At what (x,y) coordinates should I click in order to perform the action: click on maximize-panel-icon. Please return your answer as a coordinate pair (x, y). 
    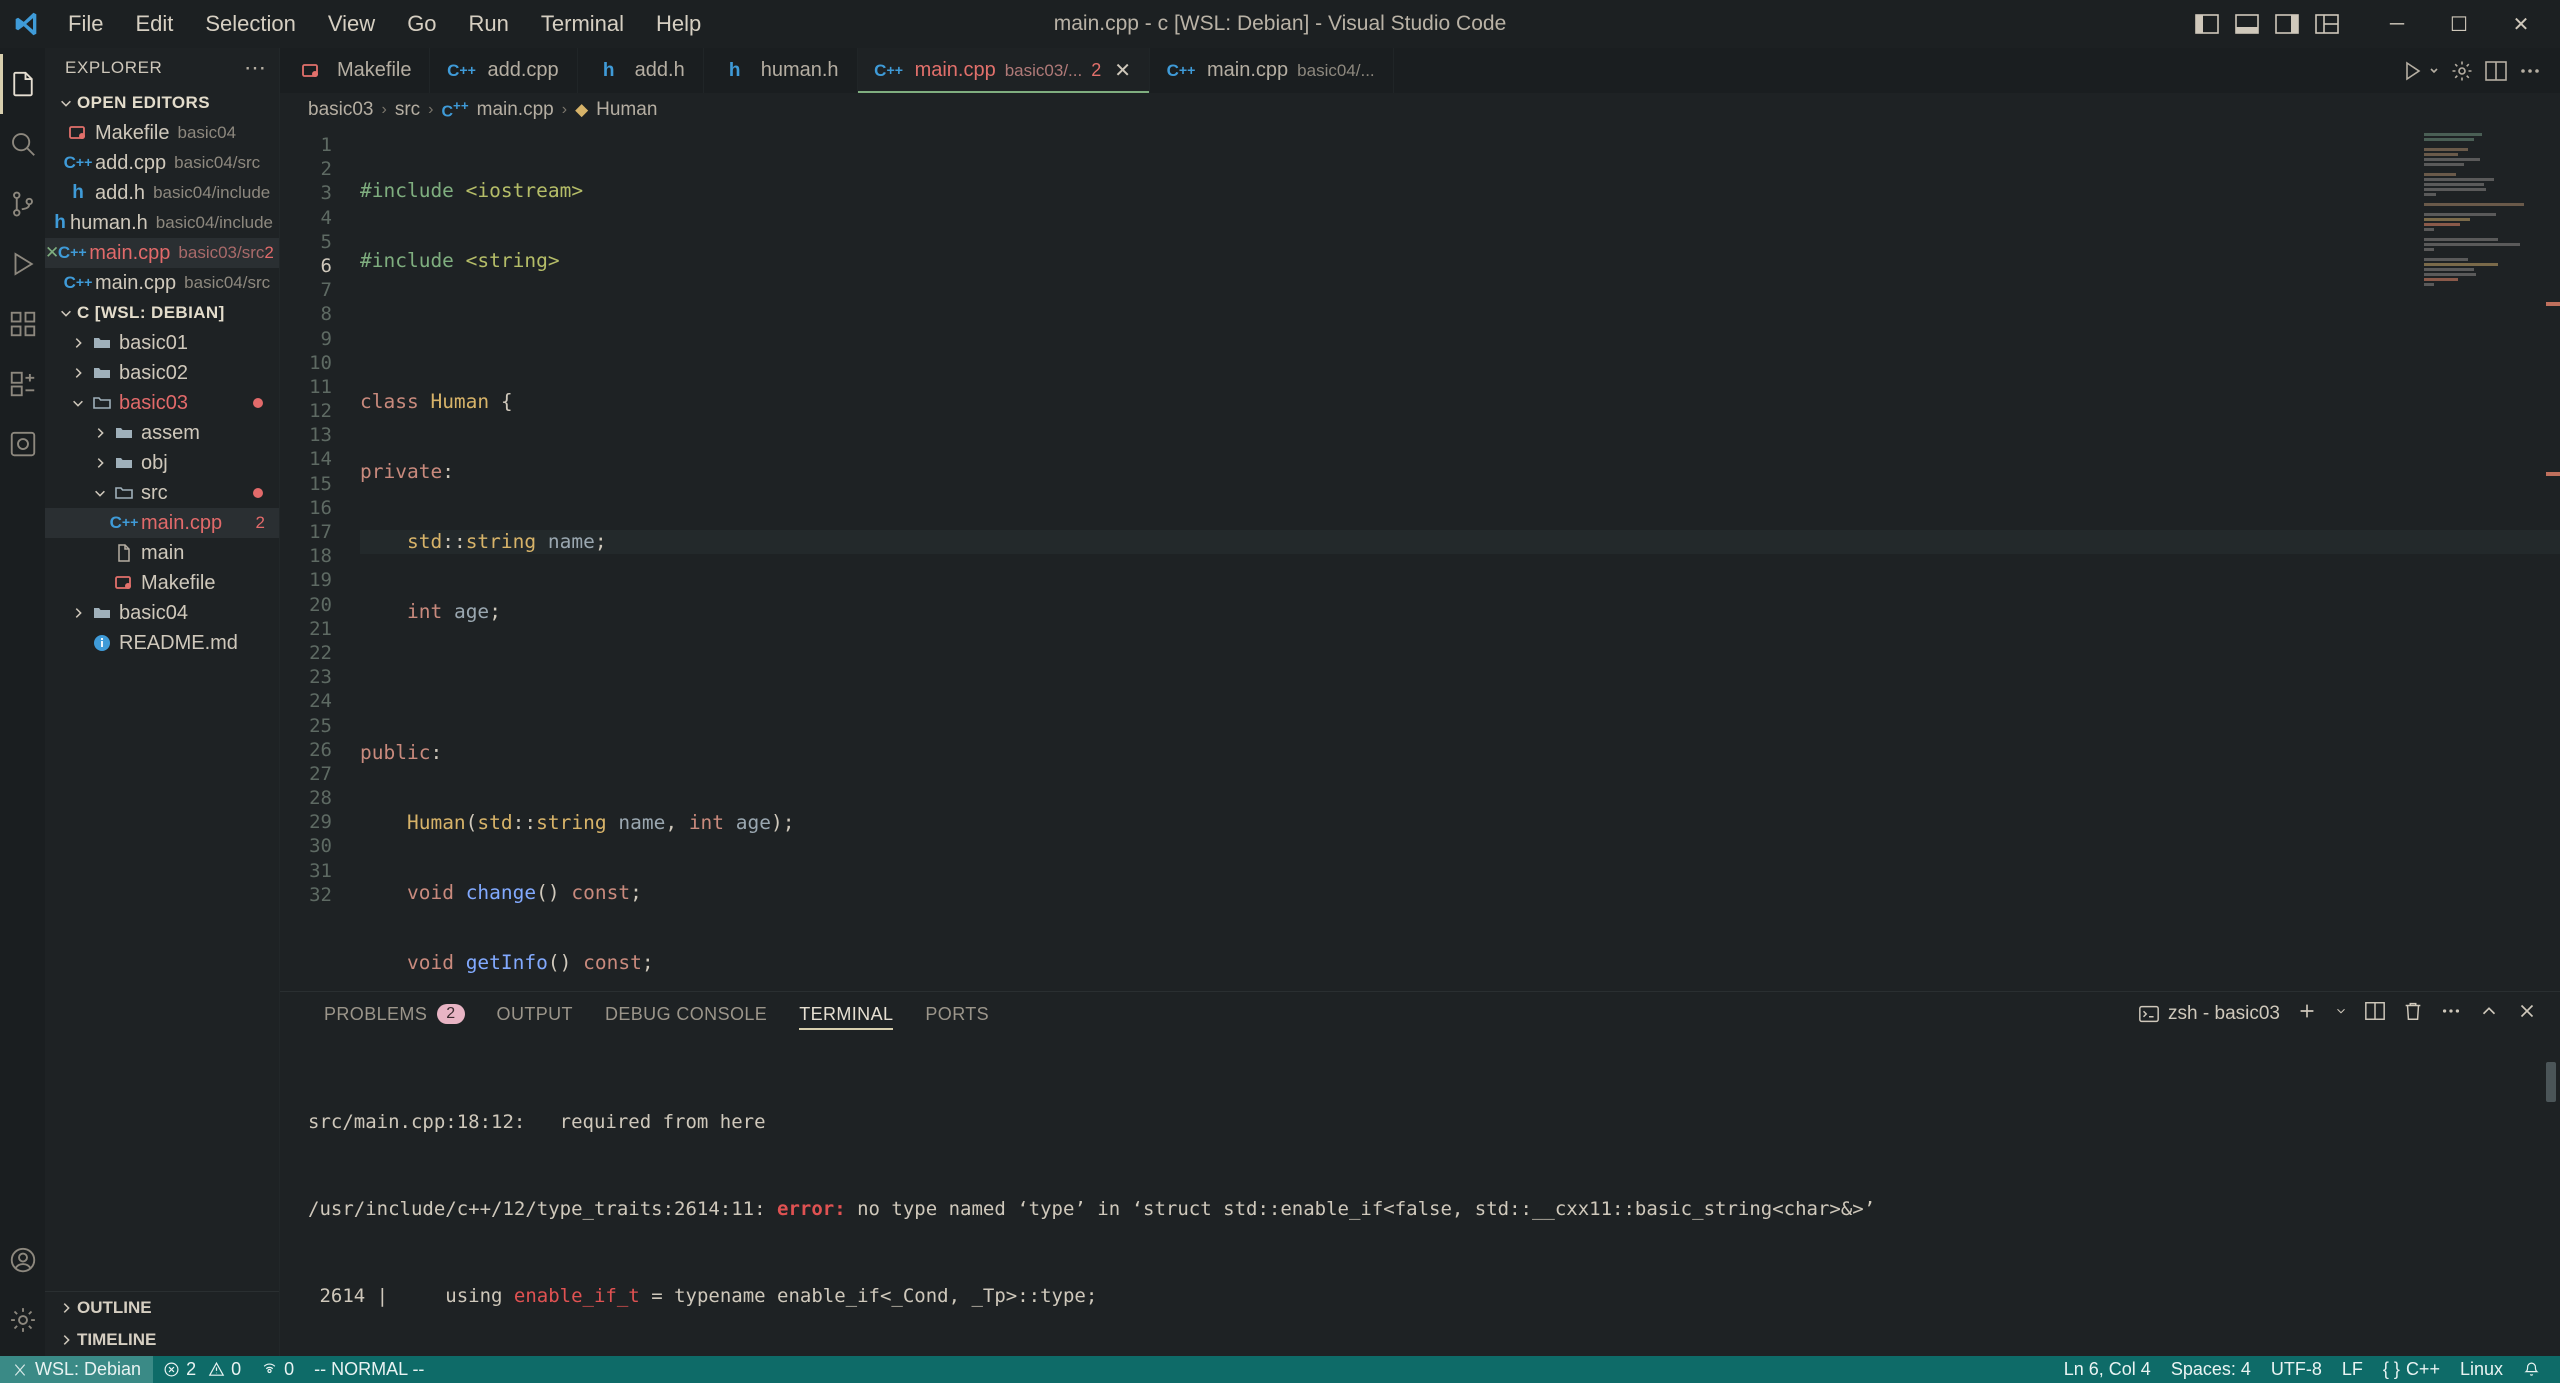
    Looking at the image, I should click on (2489, 1014).